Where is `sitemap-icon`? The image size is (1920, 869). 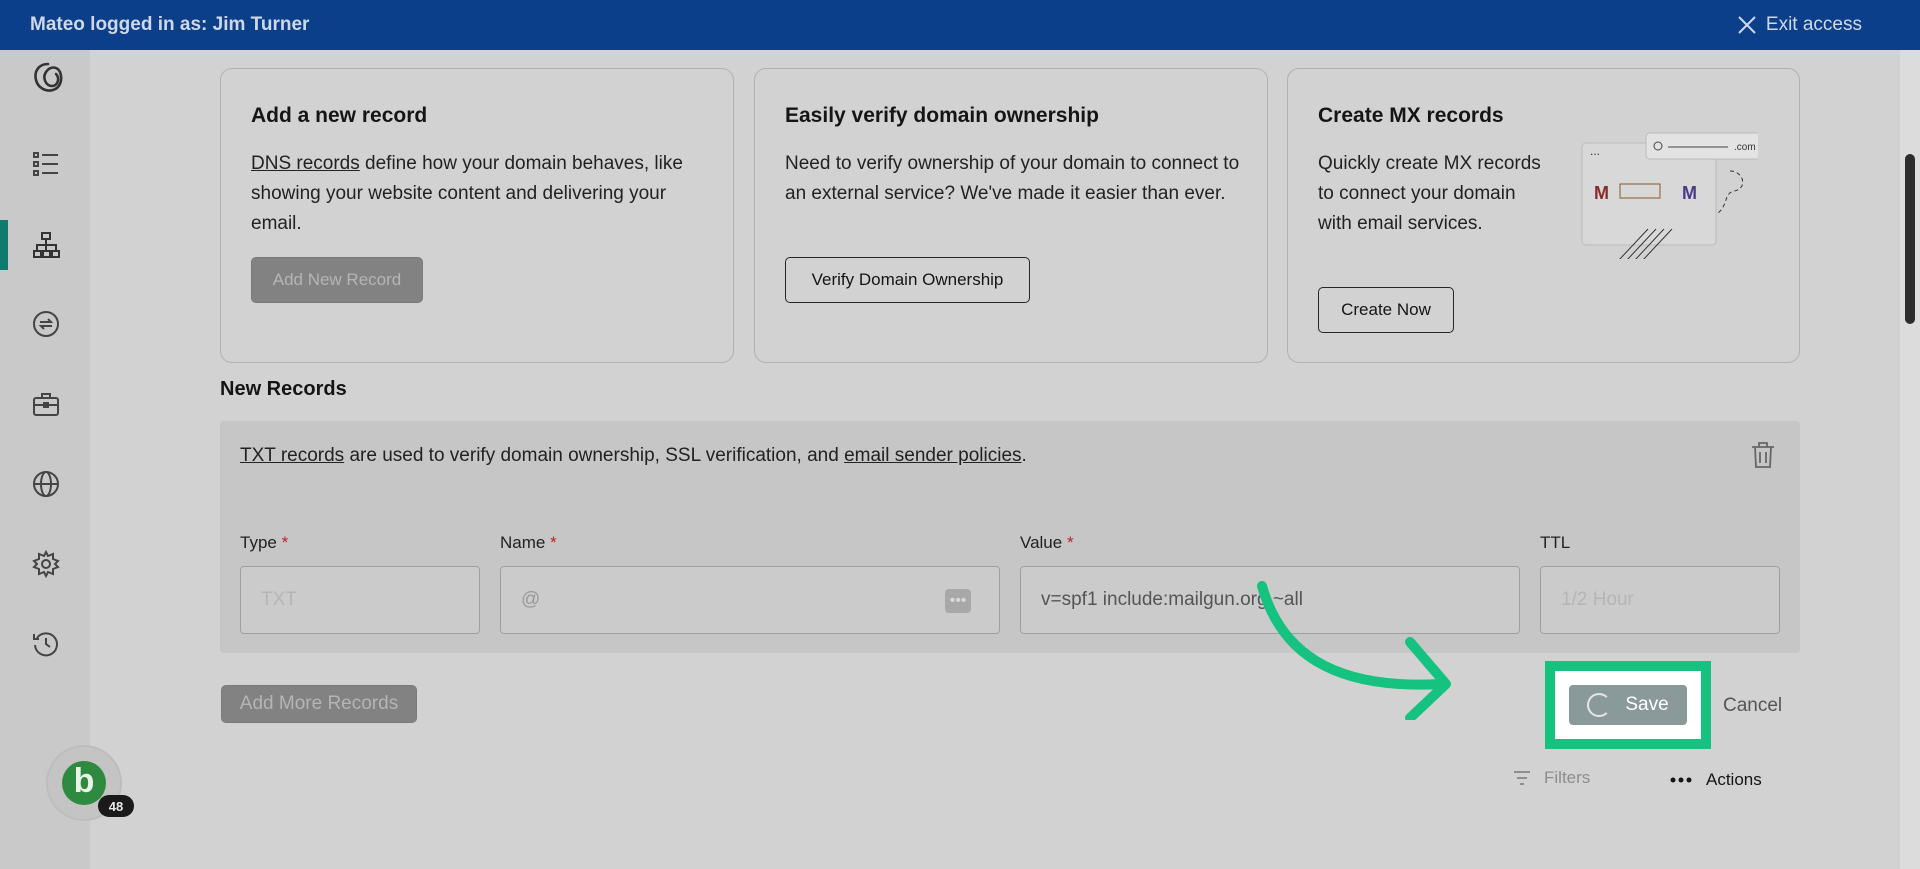 sitemap-icon is located at coordinates (46, 245).